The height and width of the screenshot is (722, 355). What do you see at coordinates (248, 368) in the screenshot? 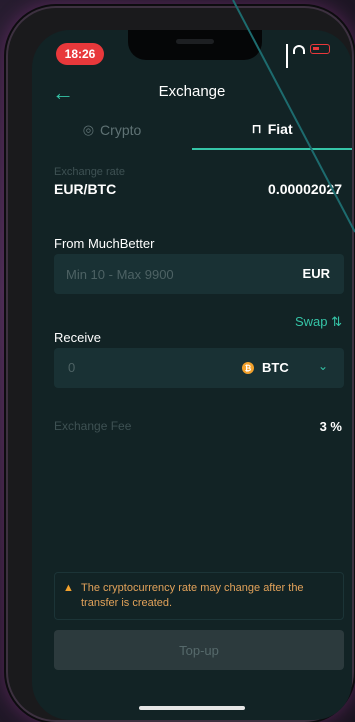
I see `bitcoin-icon: ₿` at bounding box center [248, 368].